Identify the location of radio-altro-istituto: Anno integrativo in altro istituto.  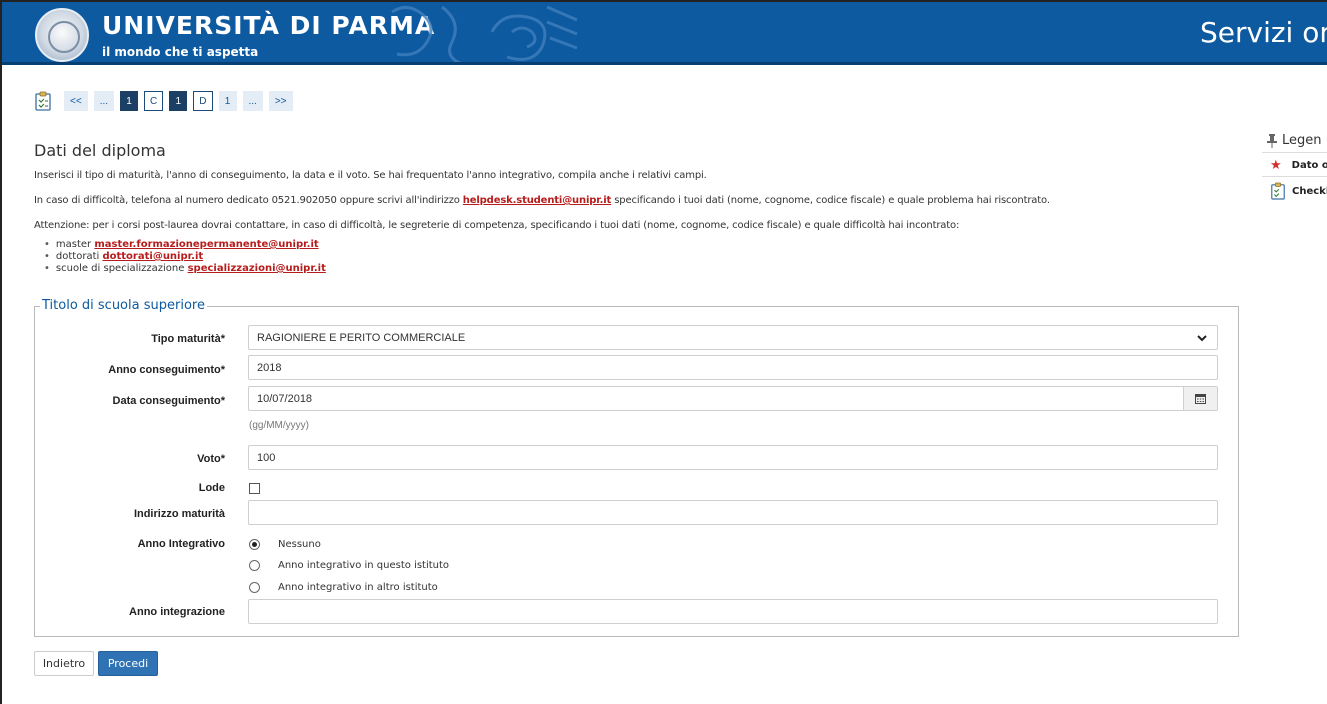
(343, 587).